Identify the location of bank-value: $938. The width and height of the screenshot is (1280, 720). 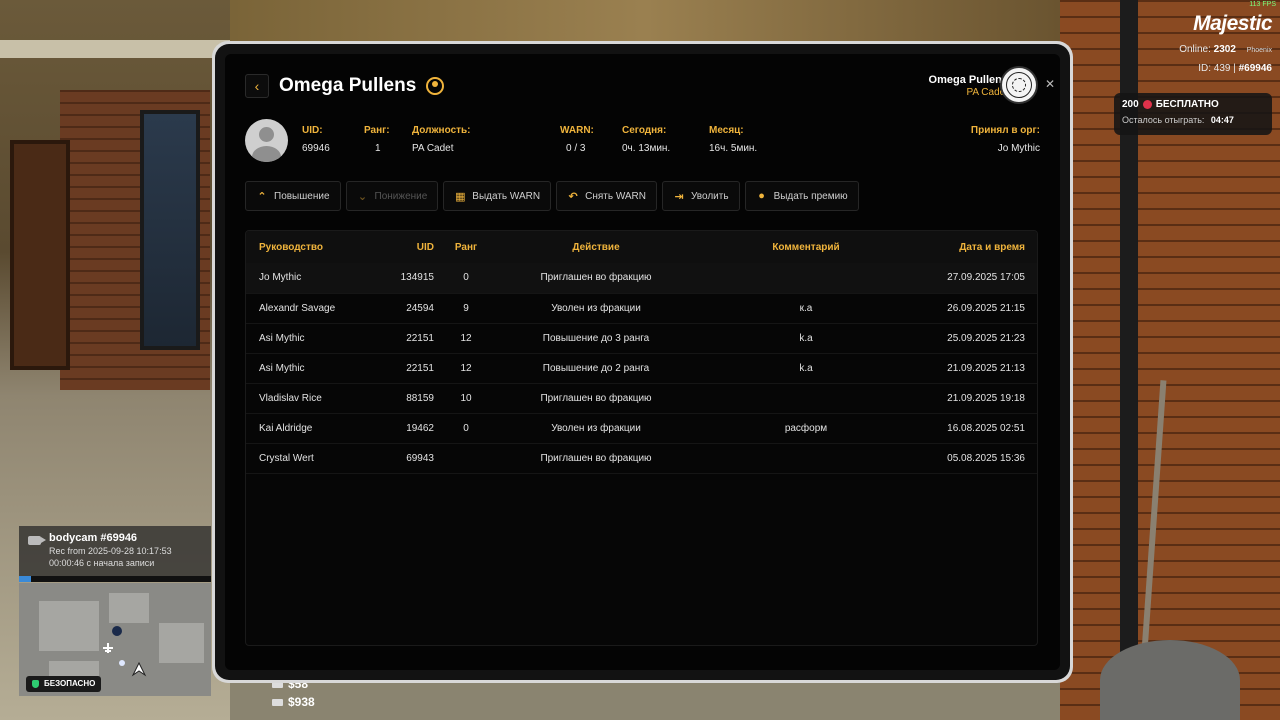
(301, 702).